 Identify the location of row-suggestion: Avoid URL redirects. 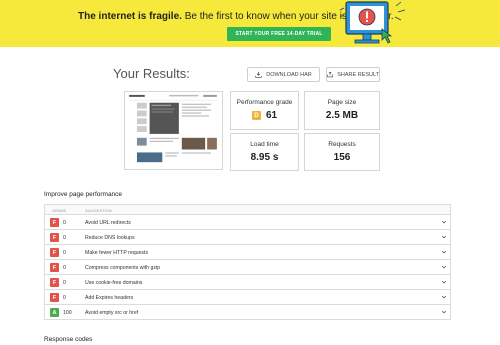
(108, 223).